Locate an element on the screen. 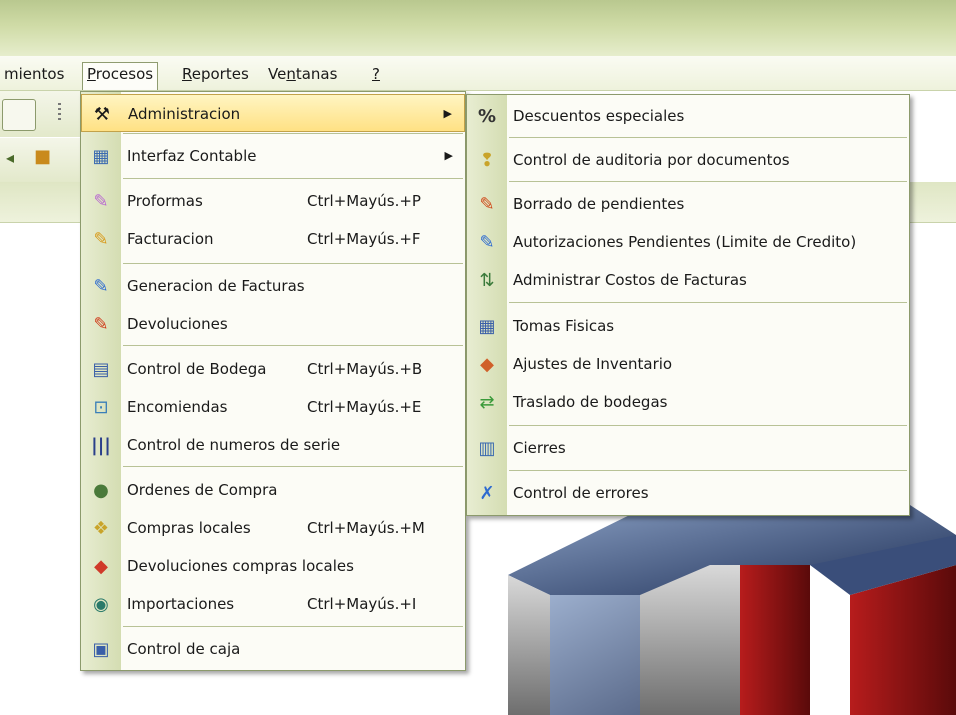 The height and width of the screenshot is (715, 956). cash-register-icon: ▣ is located at coordinates (101, 649).